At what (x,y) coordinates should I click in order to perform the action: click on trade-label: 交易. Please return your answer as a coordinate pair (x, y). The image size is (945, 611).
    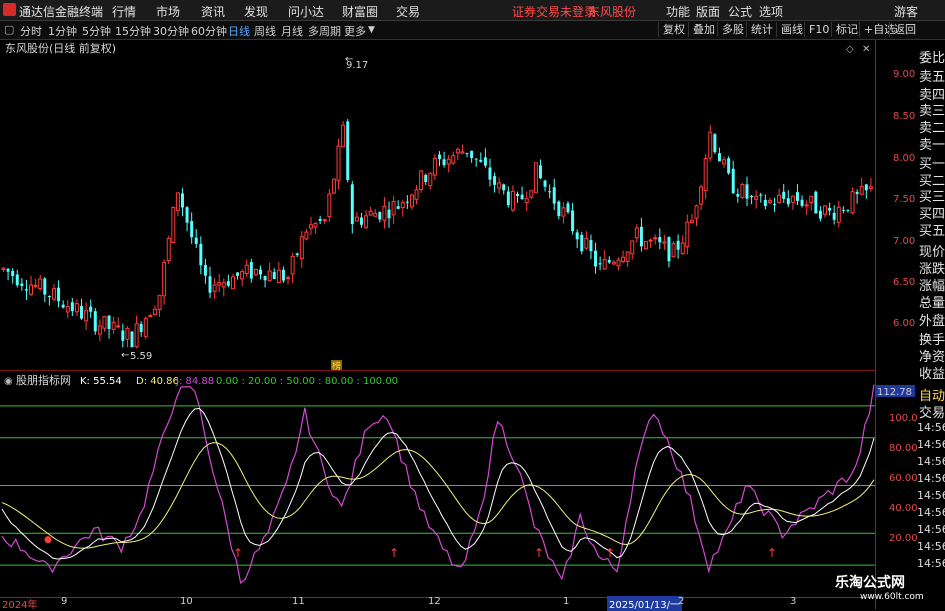
    Looking at the image, I should click on (932, 411).